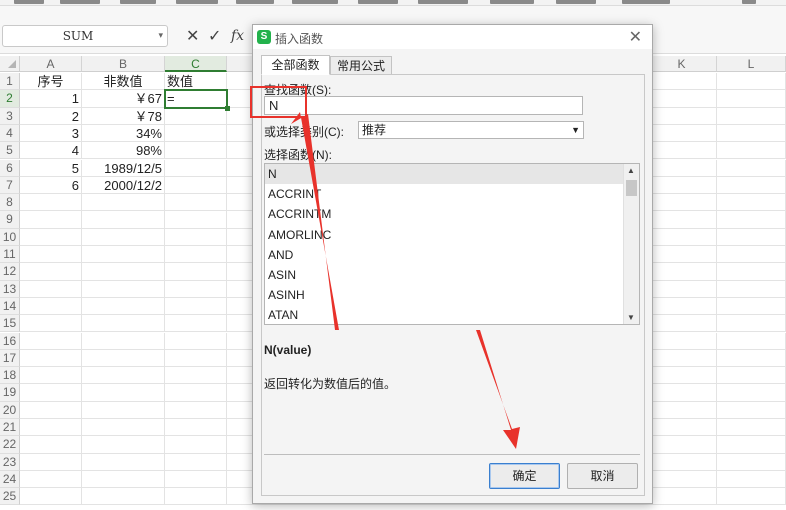 Image resolution: width=786 pixels, height=510 pixels. What do you see at coordinates (10, 306) in the screenshot?
I see `row-header: 14` at bounding box center [10, 306].